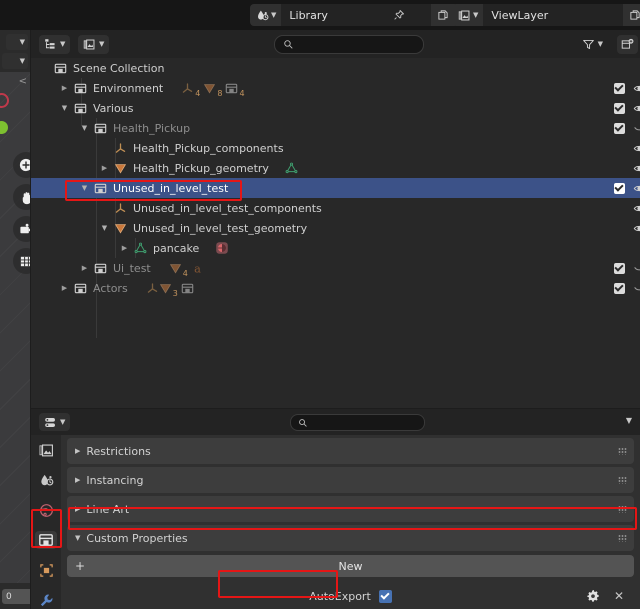  Describe the element at coordinates (335, 268) in the screenshot. I see `outliner-row: ▶ Ui_test 4 a` at that location.